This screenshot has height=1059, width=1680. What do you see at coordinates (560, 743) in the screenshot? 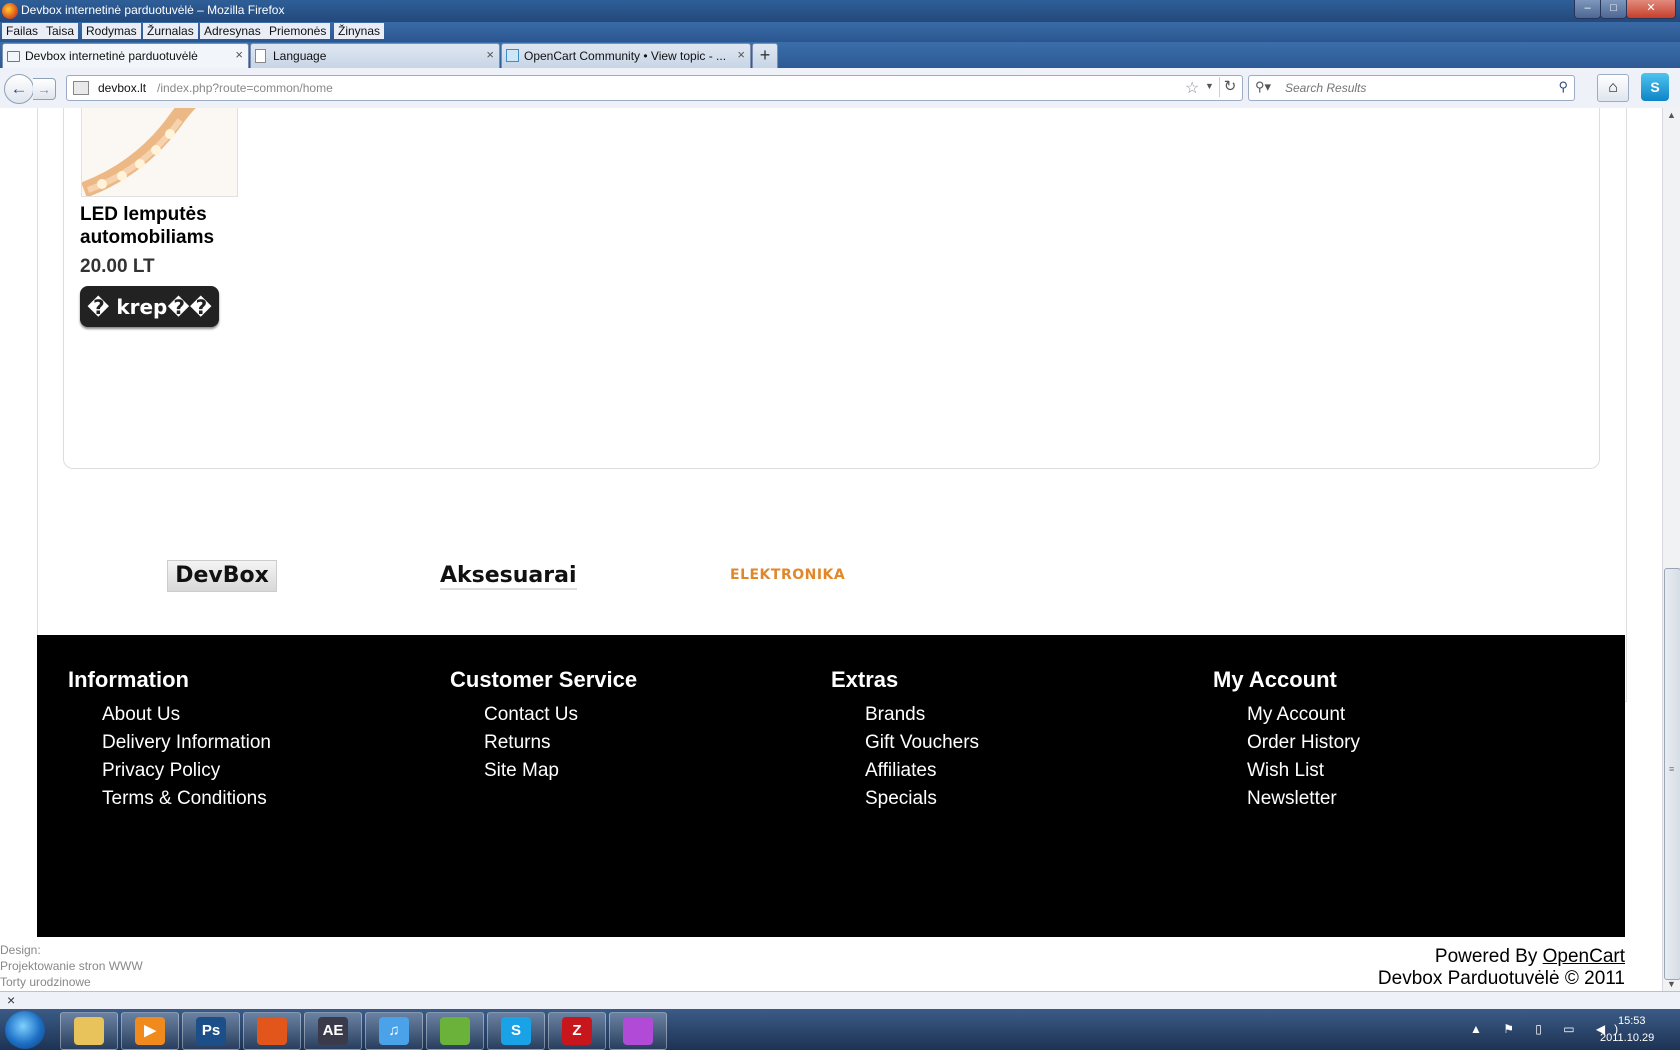
I see `footer-link-returns: Returns` at bounding box center [560, 743].